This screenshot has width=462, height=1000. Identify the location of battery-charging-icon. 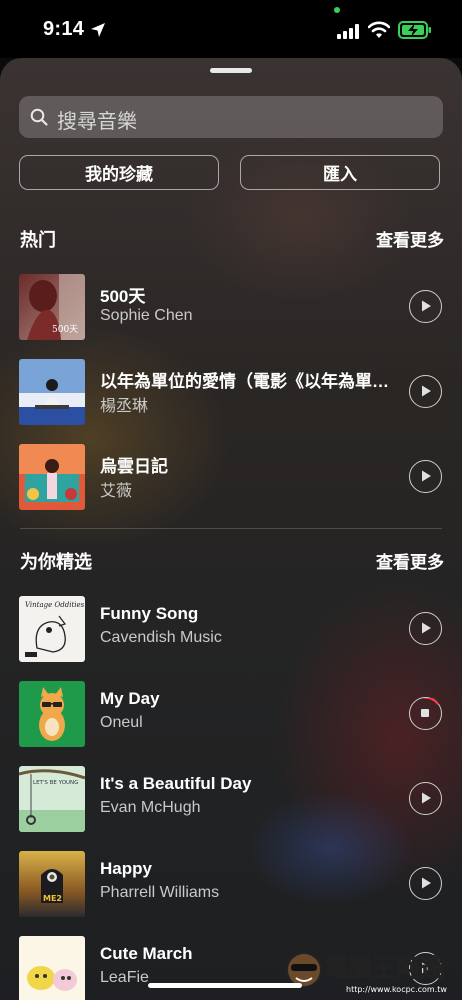
(414, 30).